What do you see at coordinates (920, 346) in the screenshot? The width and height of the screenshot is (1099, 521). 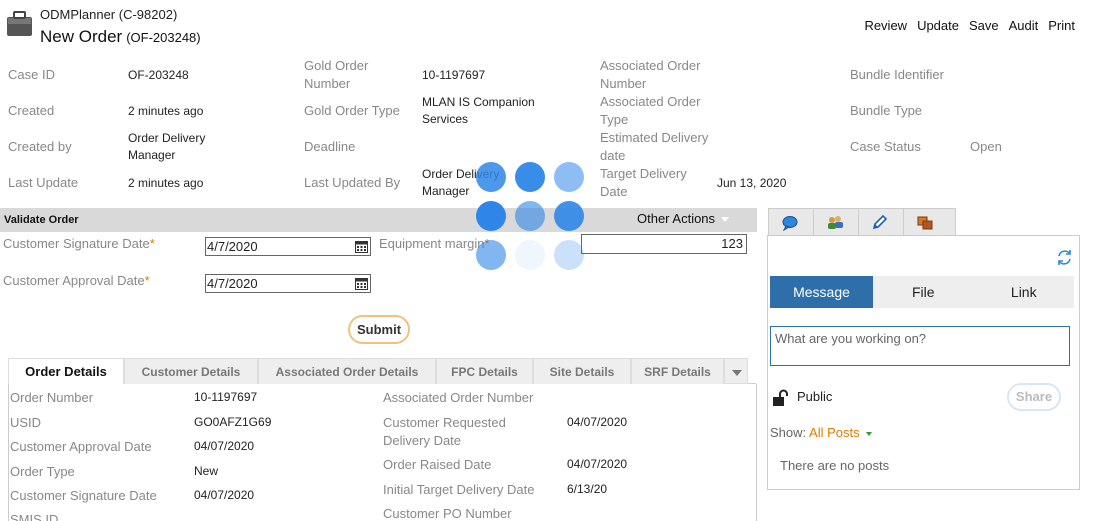 I see `post-input: What are you working on?` at bounding box center [920, 346].